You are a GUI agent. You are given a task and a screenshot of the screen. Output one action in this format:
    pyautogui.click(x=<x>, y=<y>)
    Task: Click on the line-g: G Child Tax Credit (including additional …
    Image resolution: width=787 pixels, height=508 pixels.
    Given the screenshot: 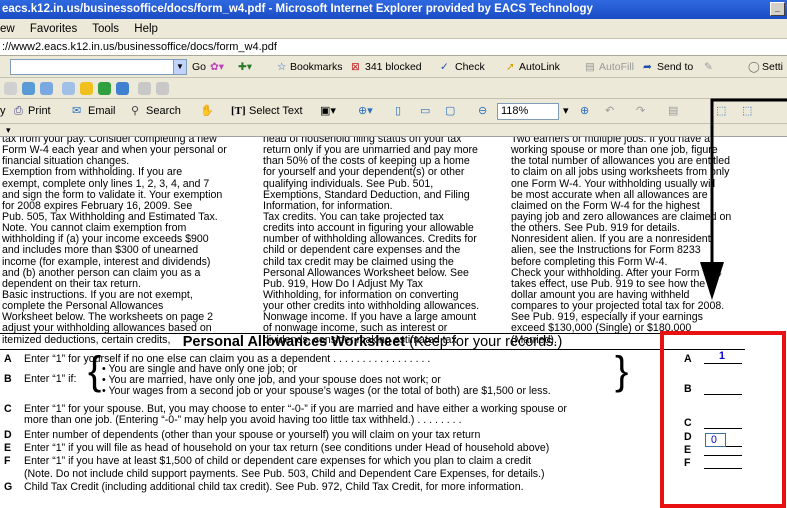 What is the action you would take?
    pyautogui.click(x=264, y=487)
    